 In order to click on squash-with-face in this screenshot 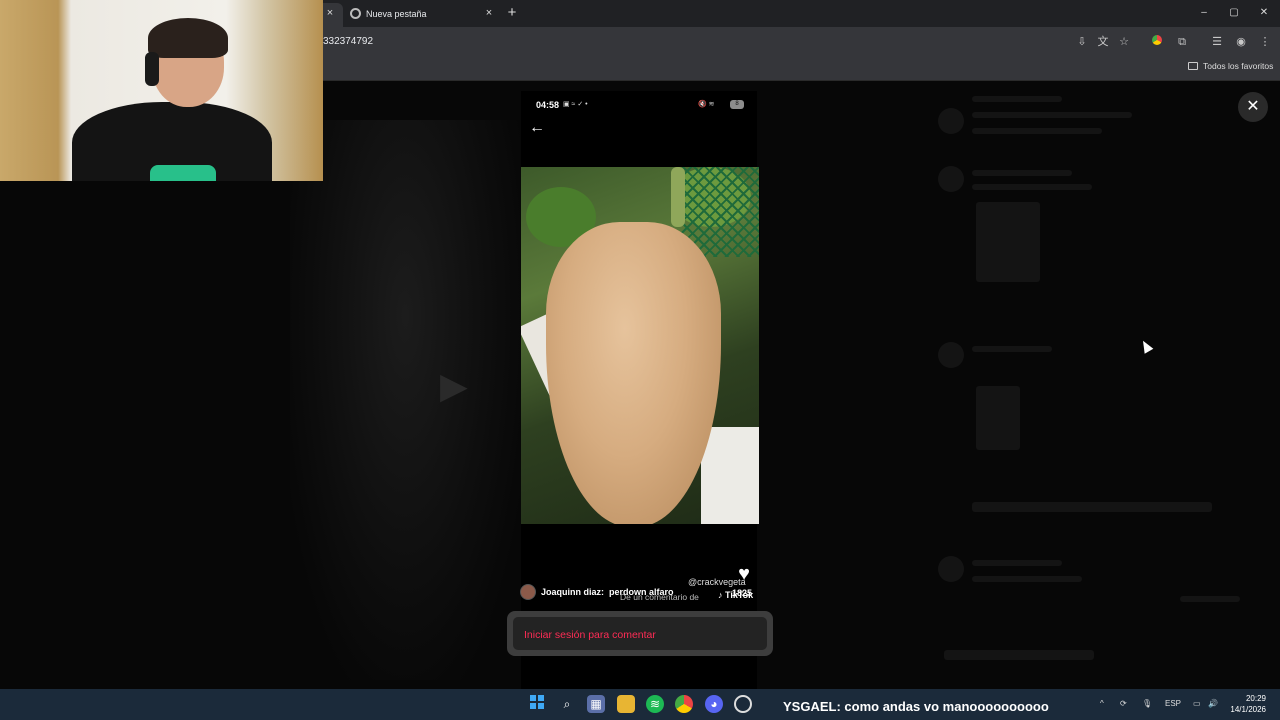, I will do `click(633, 373)`.